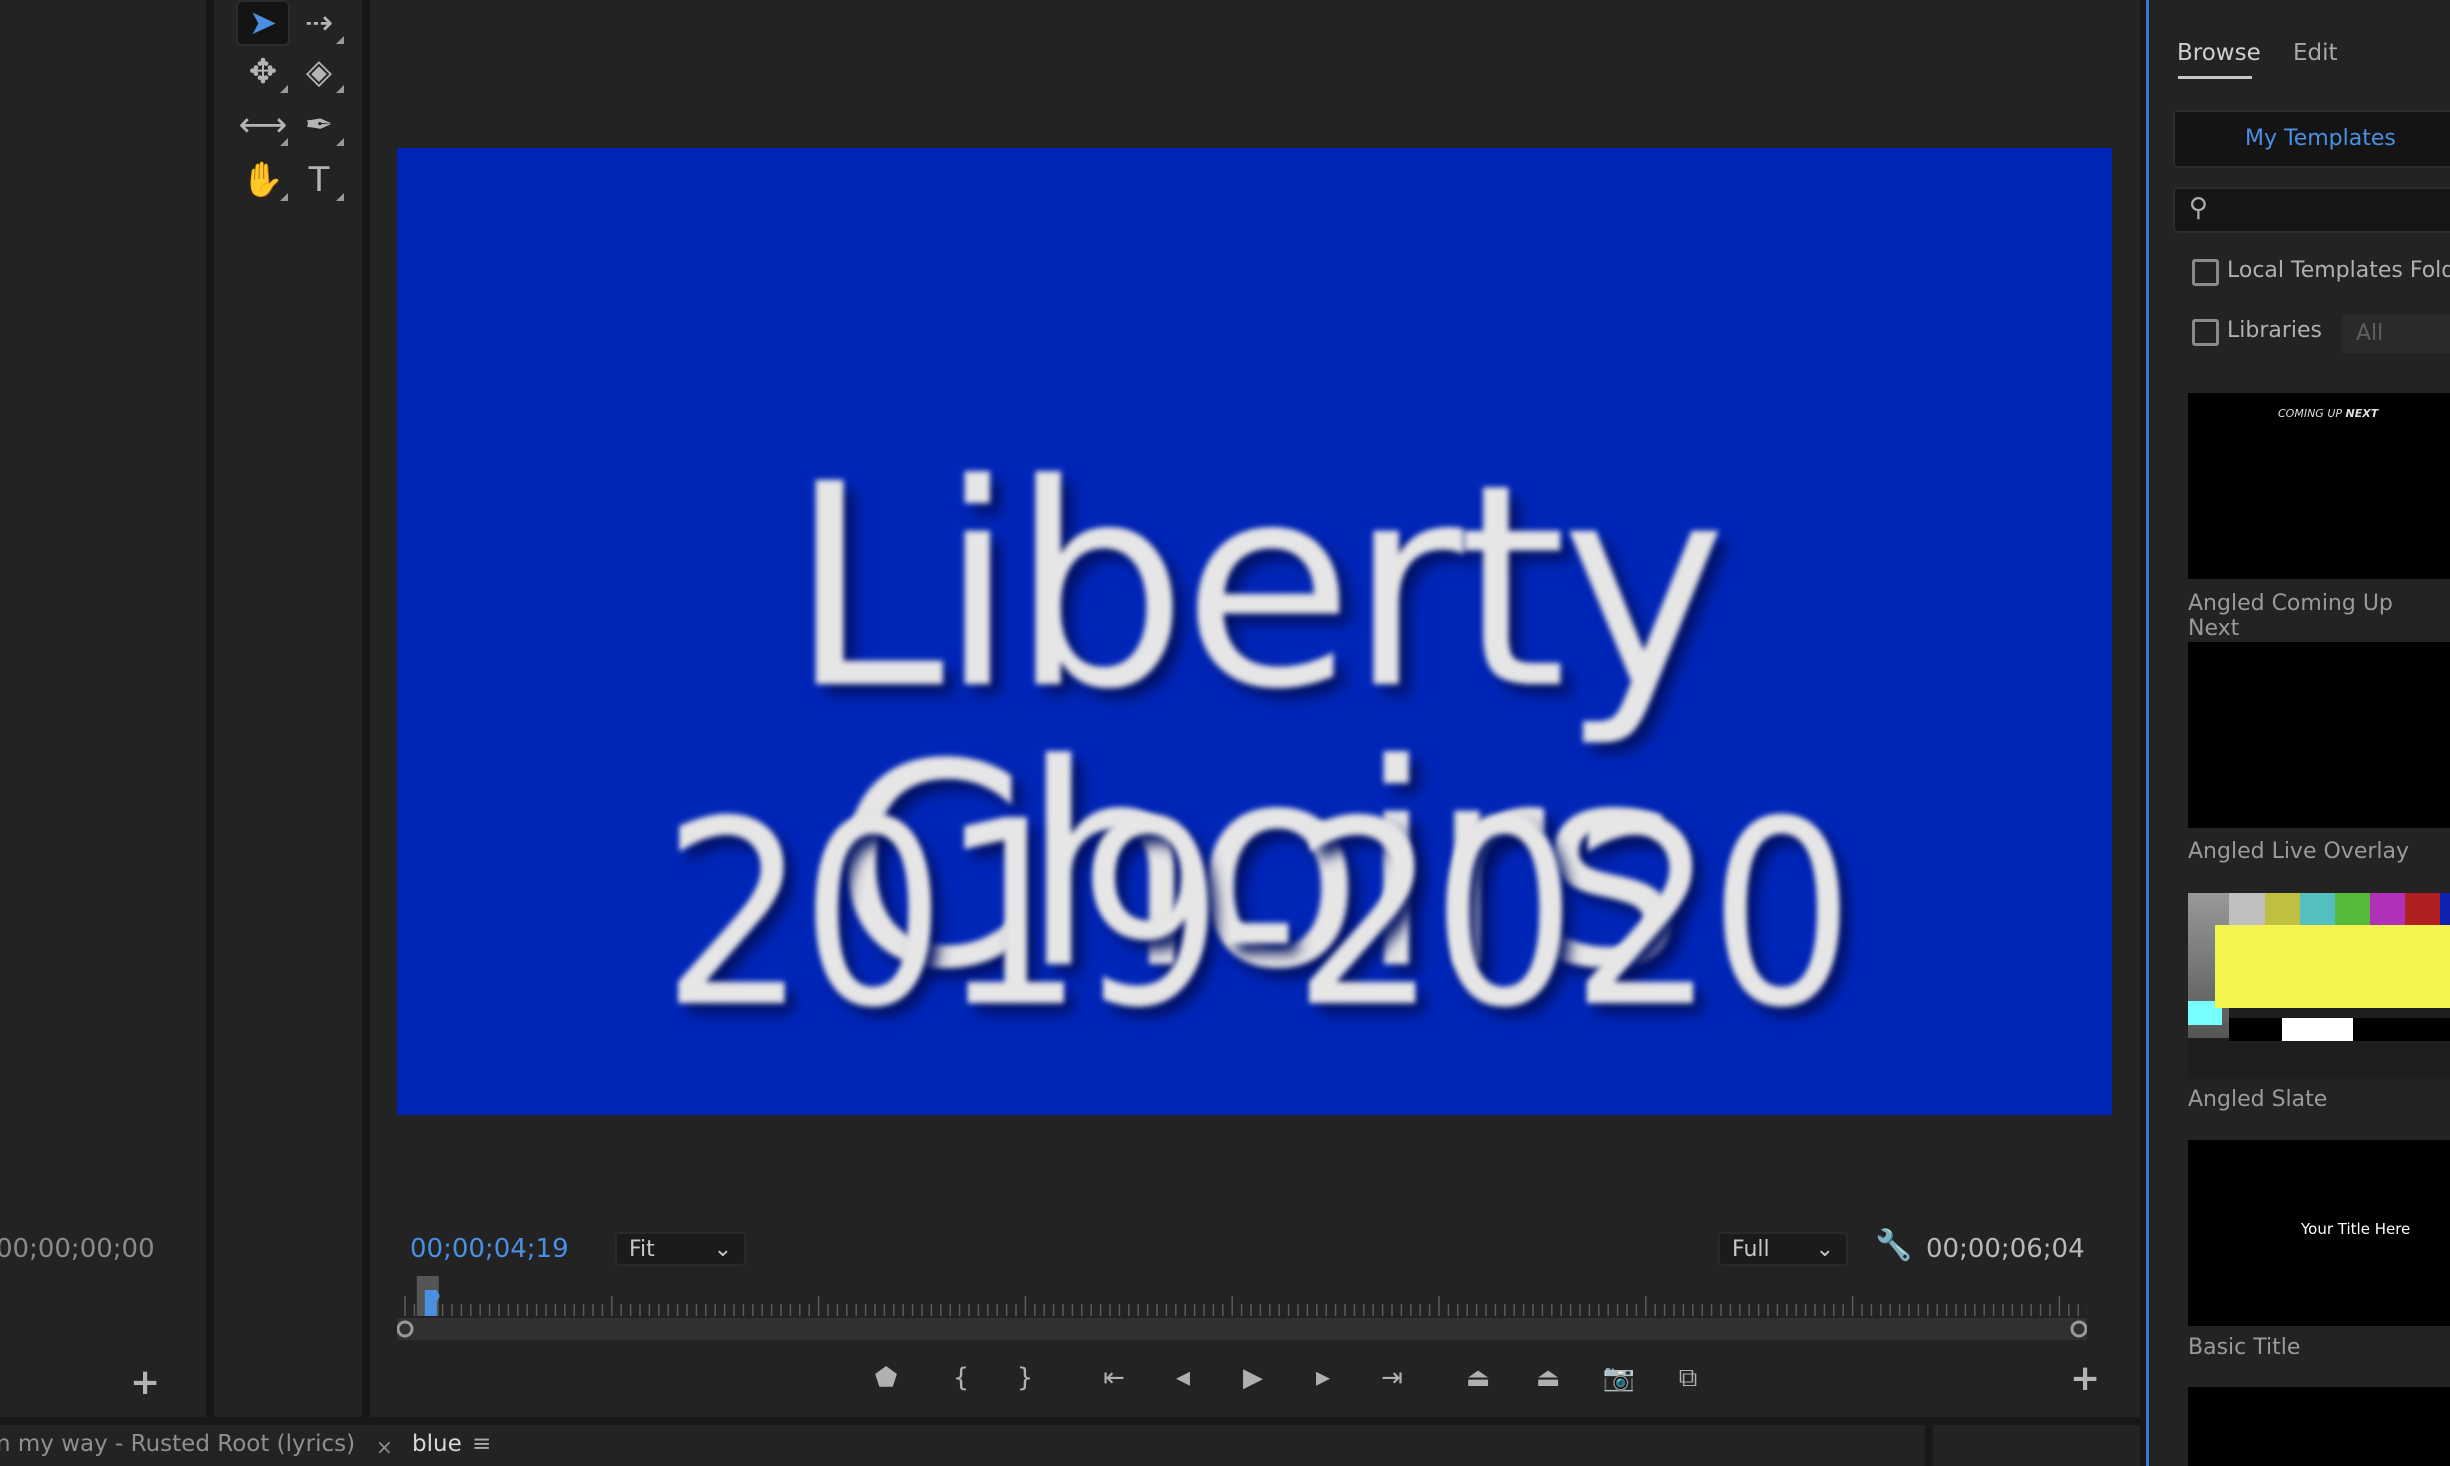  I want to click on step-forward-icon: ▶, so click(1323, 1377).